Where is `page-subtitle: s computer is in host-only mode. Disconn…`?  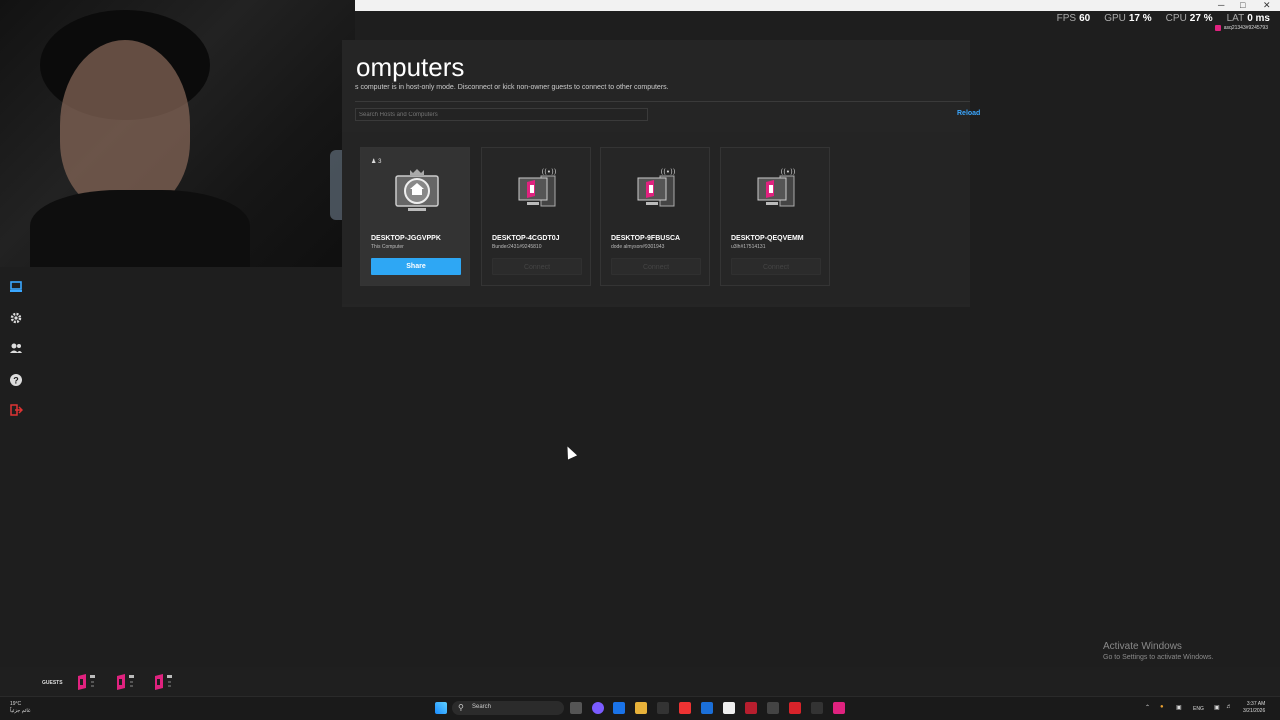
page-subtitle: s computer is in host-only mode. Disconn… is located at coordinates (512, 87).